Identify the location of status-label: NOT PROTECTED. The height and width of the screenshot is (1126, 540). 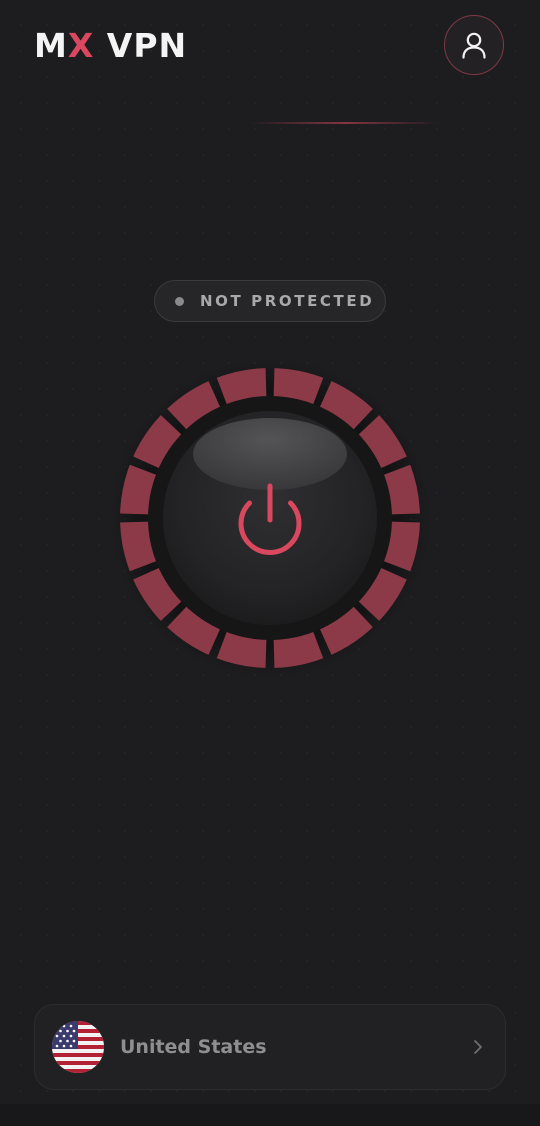
(287, 301).